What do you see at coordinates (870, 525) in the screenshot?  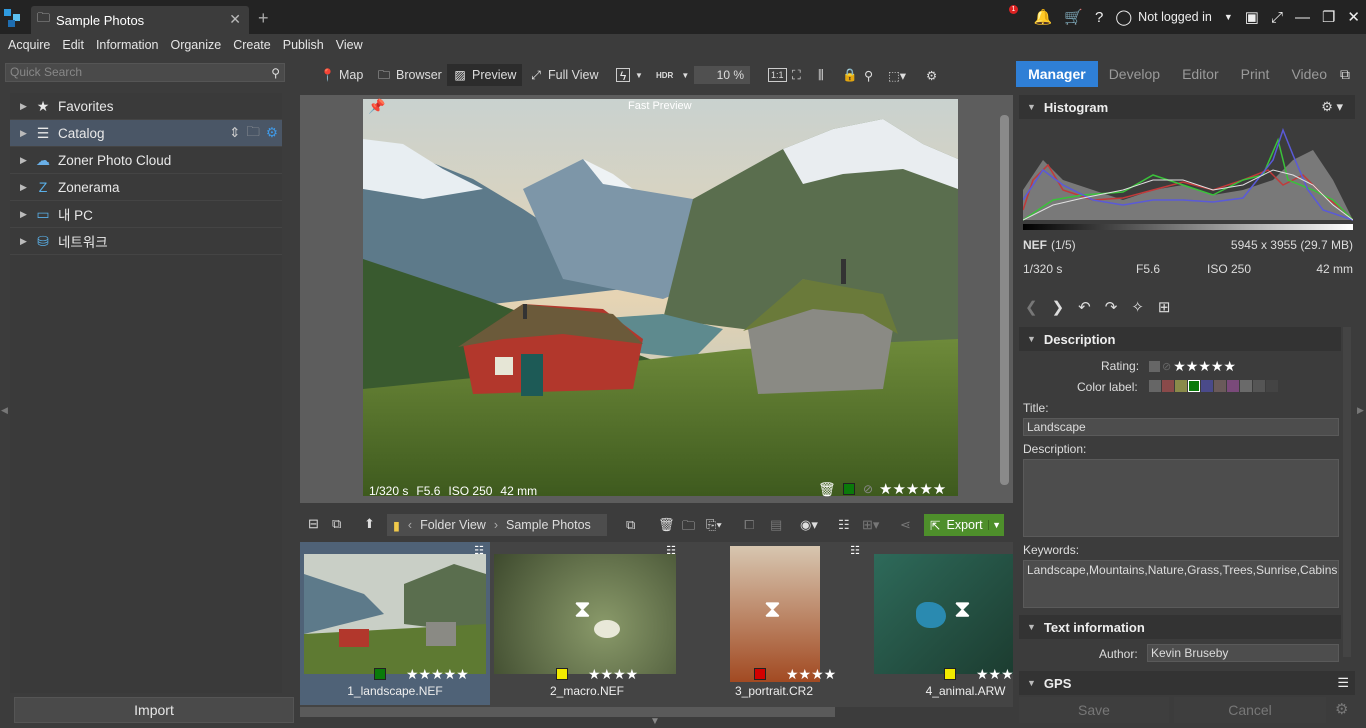 I see `batch-icon: ⊞▾` at bounding box center [870, 525].